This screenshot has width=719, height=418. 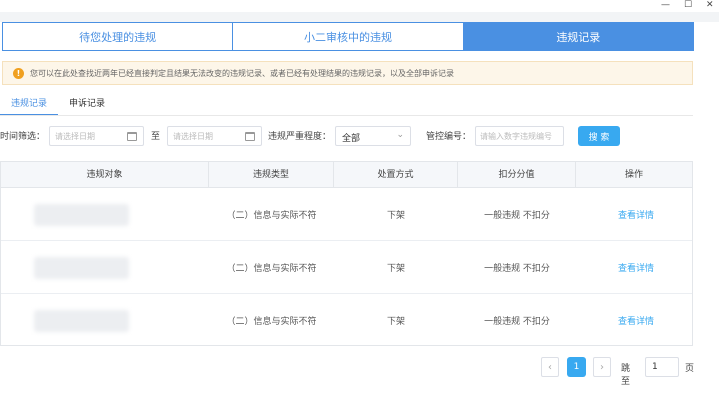 I want to click on start-date-input: 请选择日期, so click(x=96, y=136).